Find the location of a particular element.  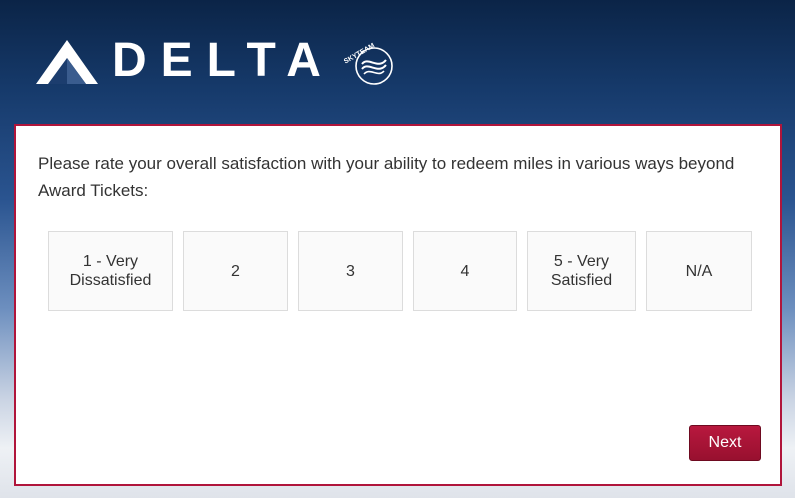

rating-option-4: 4 is located at coordinates (465, 271).